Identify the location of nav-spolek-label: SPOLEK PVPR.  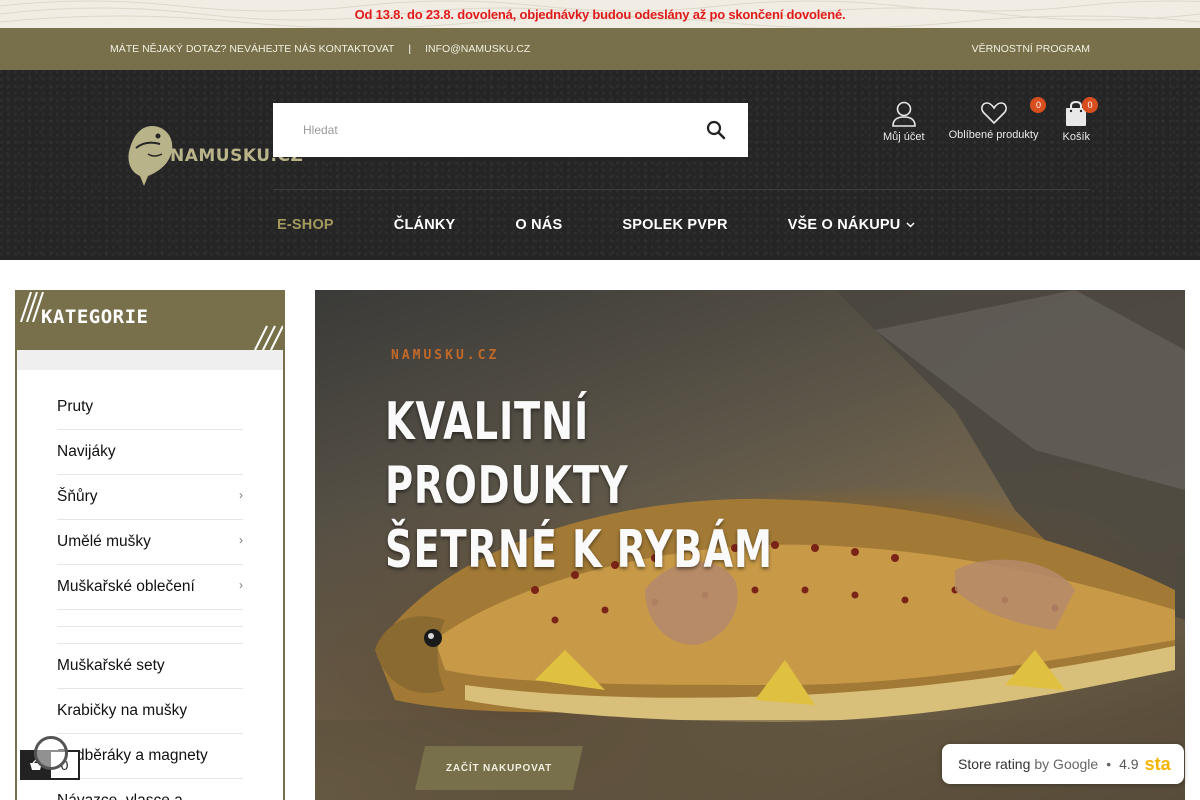
(675, 225).